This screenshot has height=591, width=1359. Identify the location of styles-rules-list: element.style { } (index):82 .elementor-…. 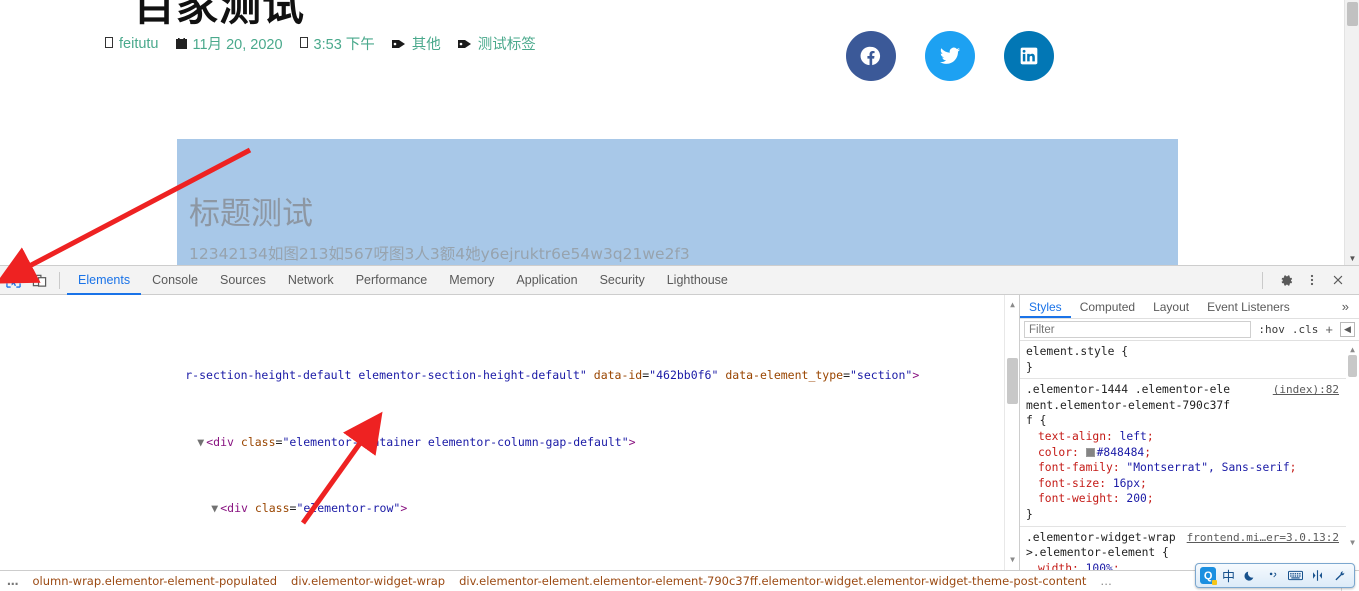
(1189, 456).